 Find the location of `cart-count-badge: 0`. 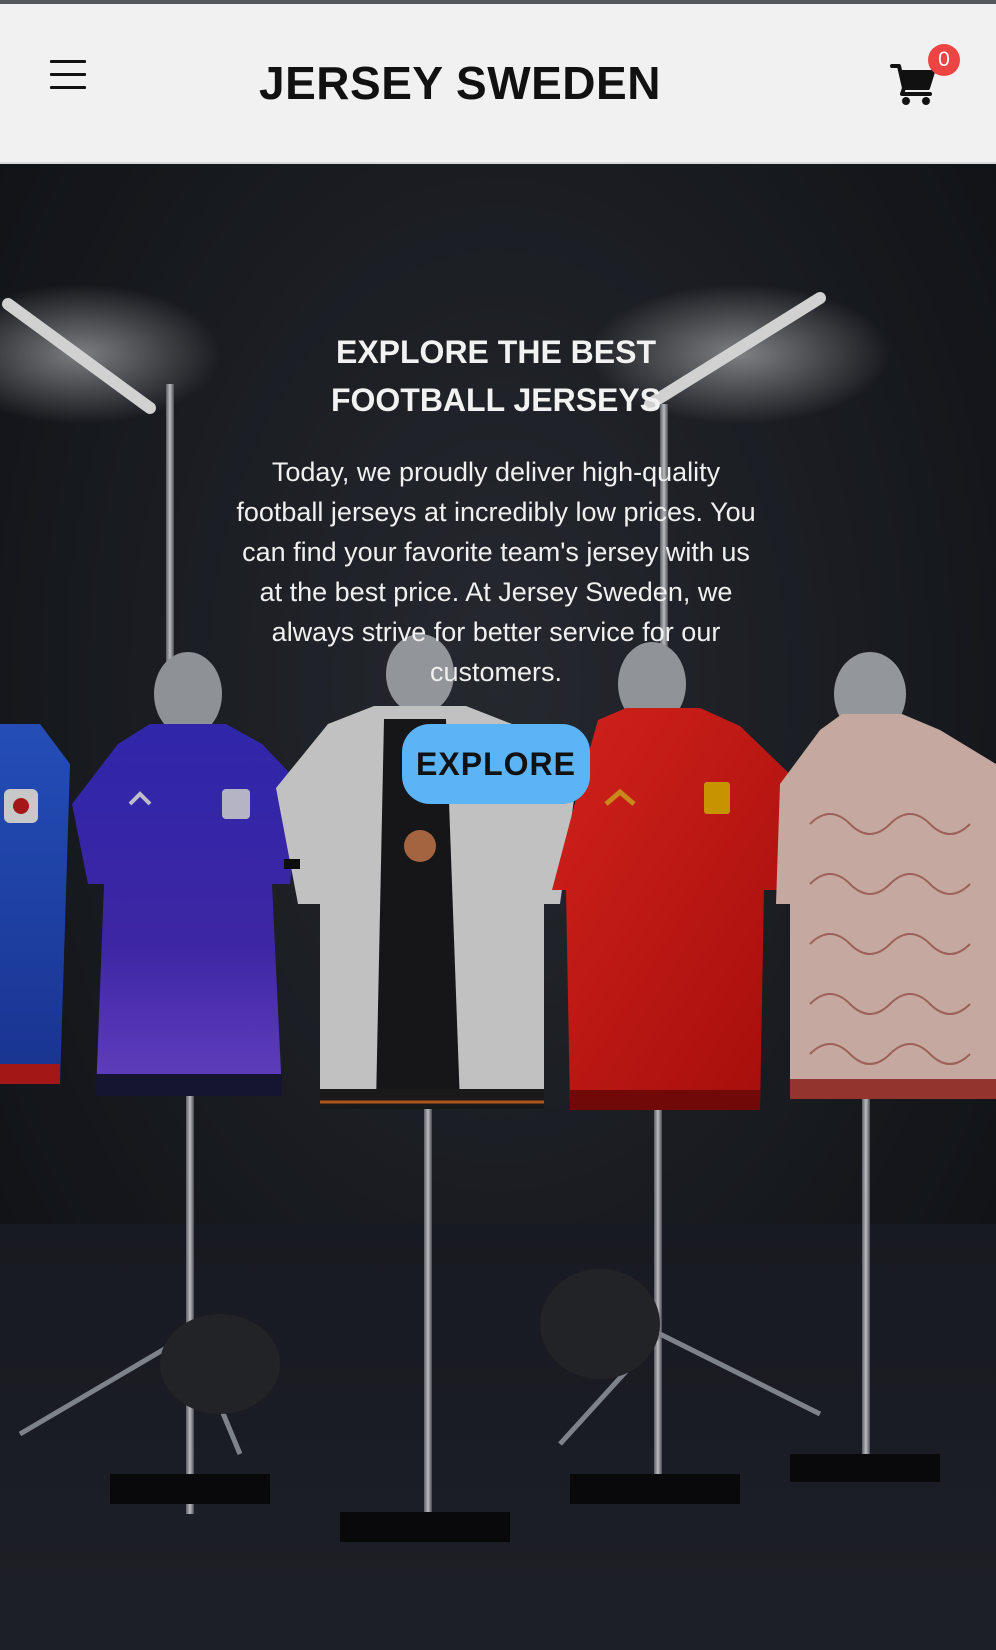

cart-count-badge: 0 is located at coordinates (944, 60).